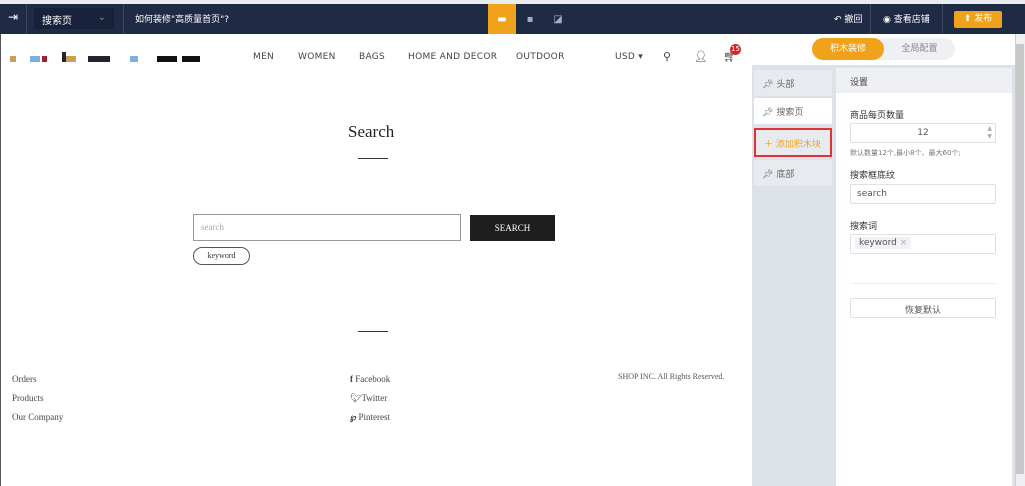 The height and width of the screenshot is (486, 1025). What do you see at coordinates (182, 18) in the screenshot?
I see `help-link: 如何装修"高质量首页"?` at bounding box center [182, 18].